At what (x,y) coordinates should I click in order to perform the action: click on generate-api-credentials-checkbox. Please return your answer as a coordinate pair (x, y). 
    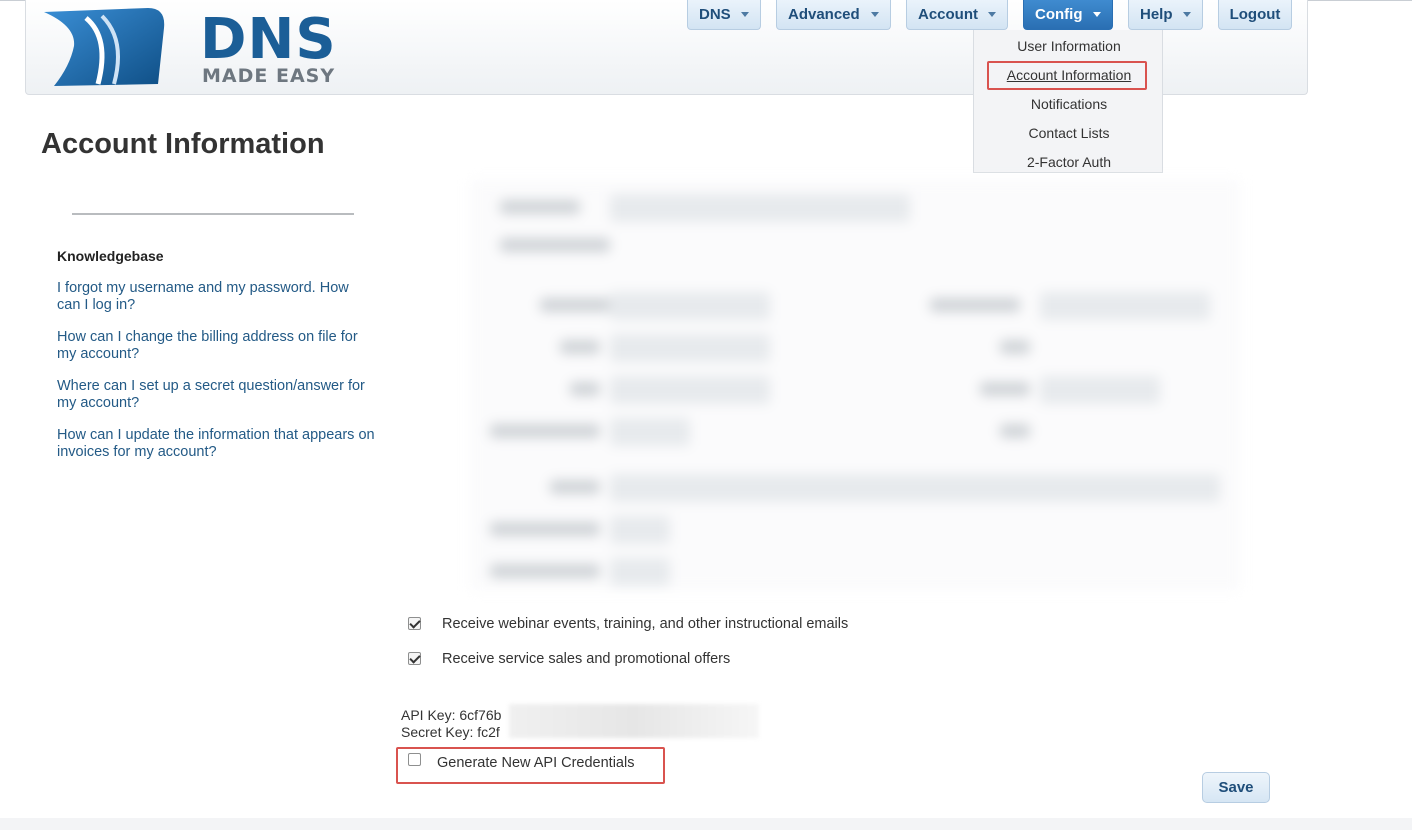
    Looking at the image, I should click on (414, 759).